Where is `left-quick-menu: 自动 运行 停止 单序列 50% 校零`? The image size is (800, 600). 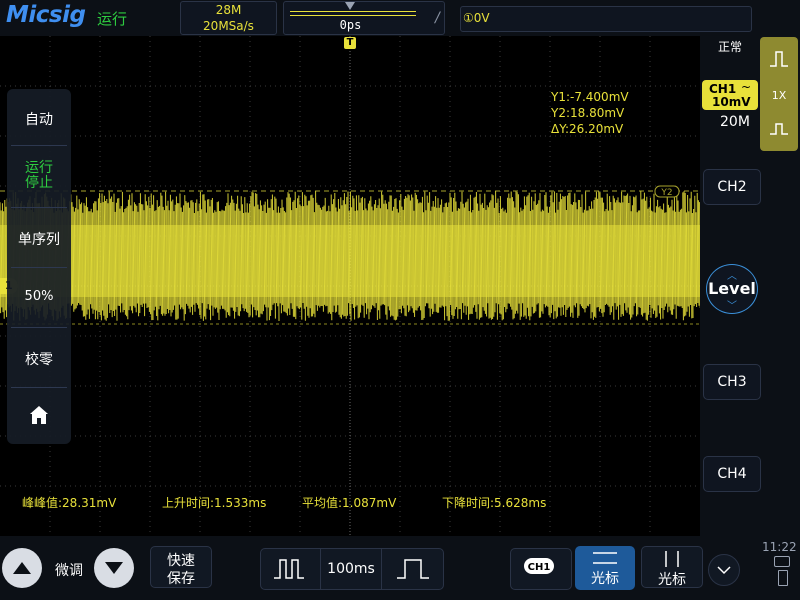 left-quick-menu: 自动 运行 停止 单序列 50% 校零 is located at coordinates (39, 266).